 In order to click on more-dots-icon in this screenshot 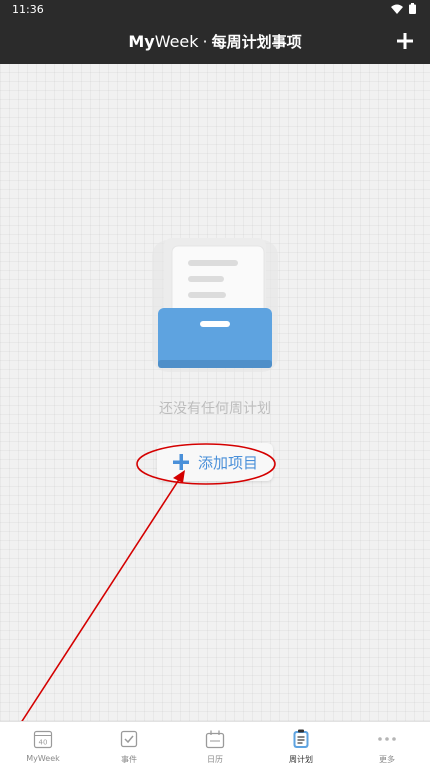, I will do `click(387, 739)`.